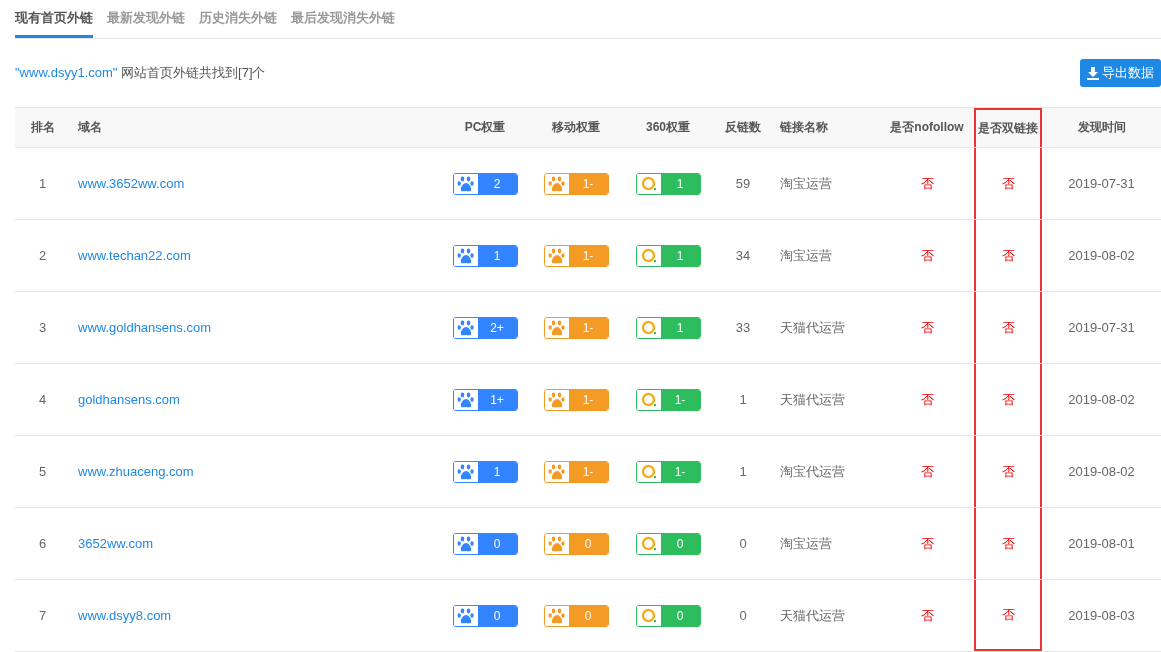 This screenshot has height=652, width=1161. I want to click on date-cell-text: 2019-08-01, so click(1101, 544).